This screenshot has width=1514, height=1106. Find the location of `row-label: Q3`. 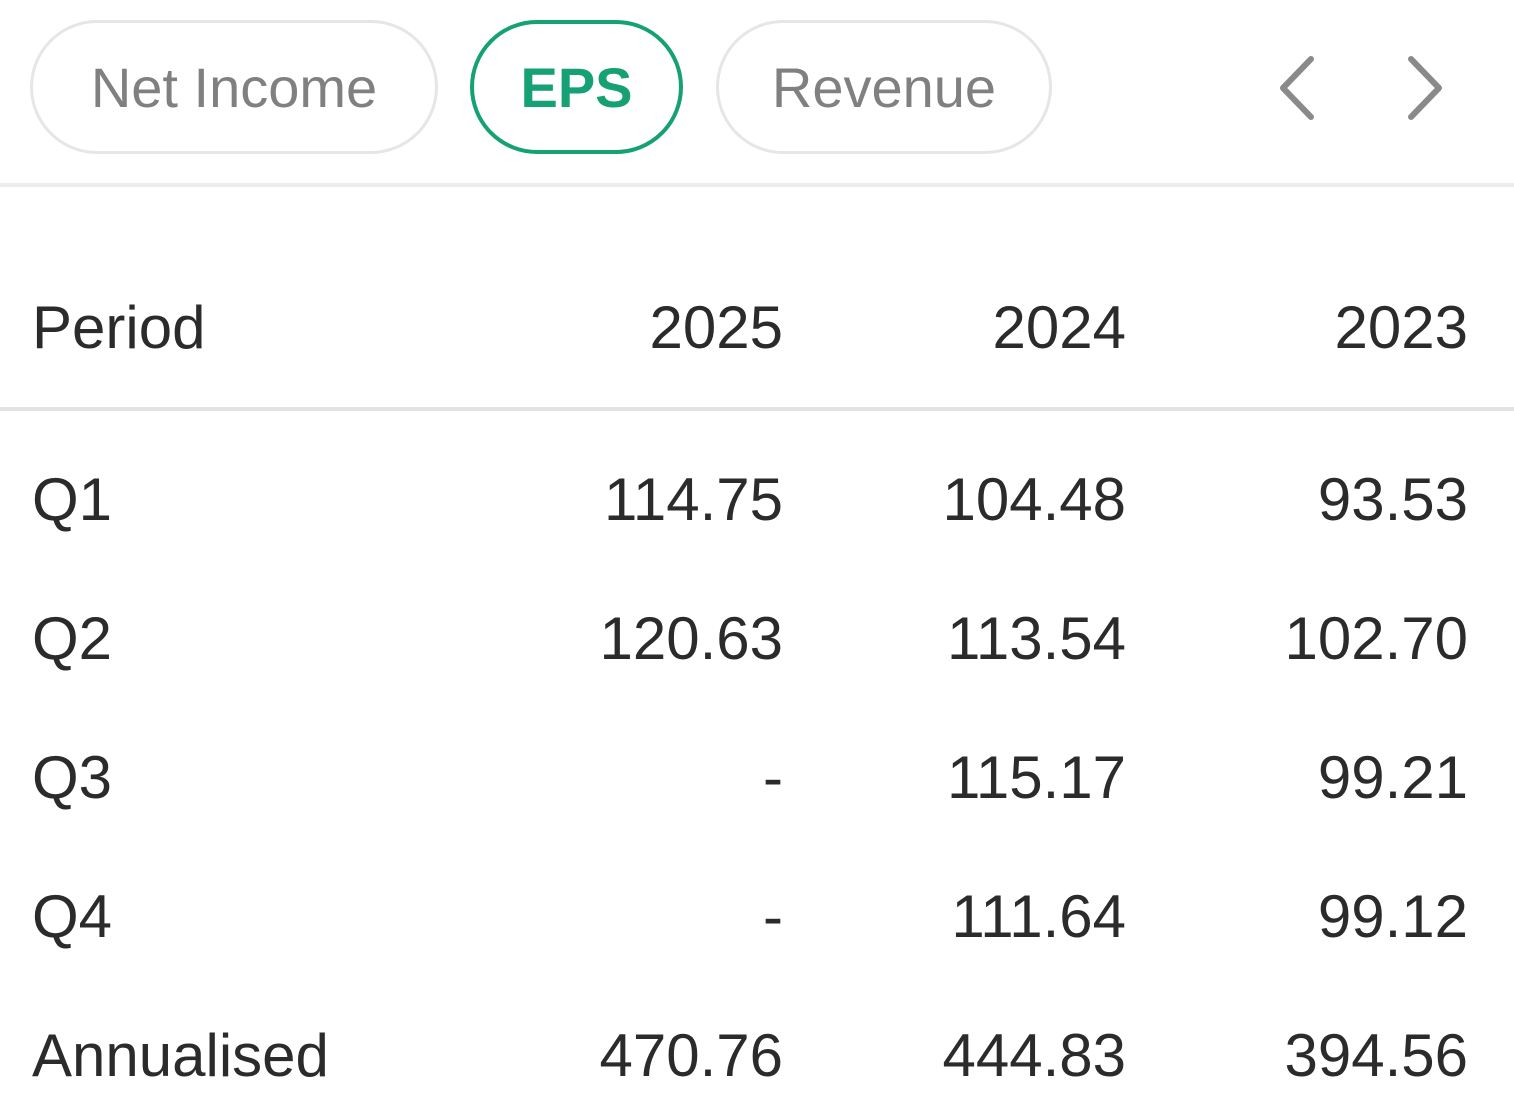

row-label: Q3 is located at coordinates (72, 777).